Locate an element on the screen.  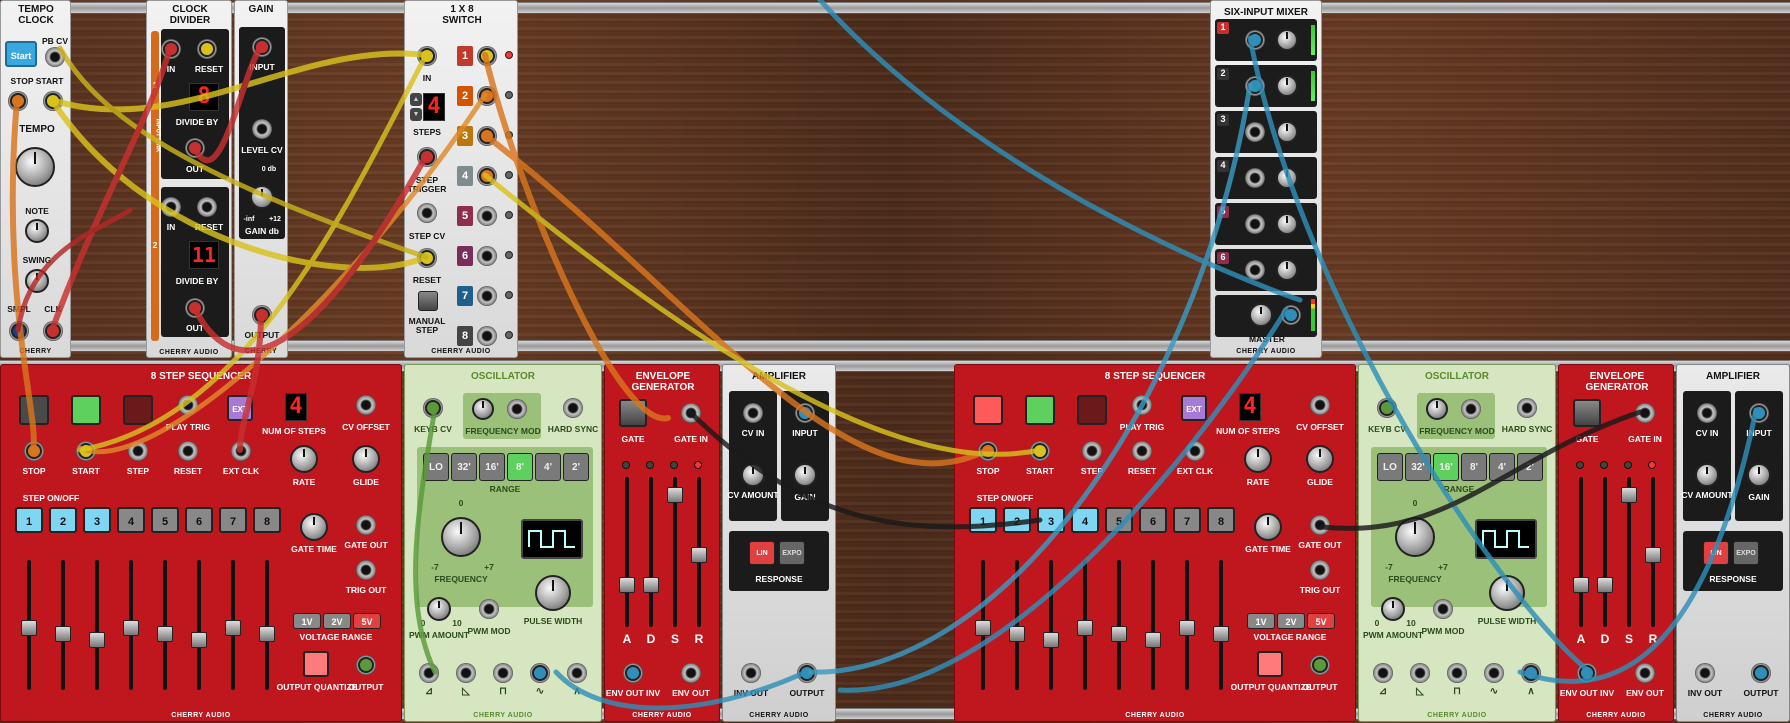
osc2-saw-out-jack is located at coordinates (1383, 673).